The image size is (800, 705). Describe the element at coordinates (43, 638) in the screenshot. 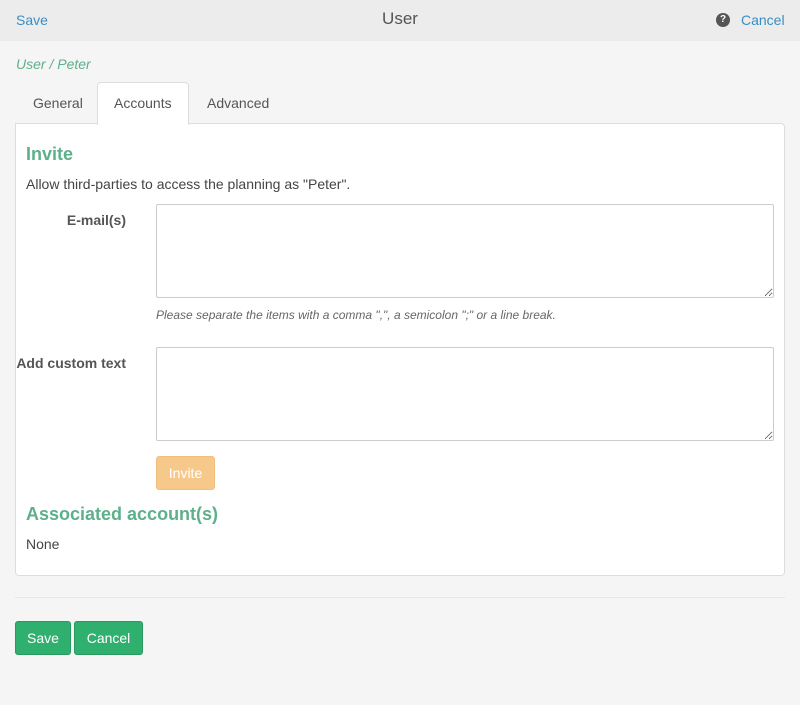

I see `save-button: Save` at that location.